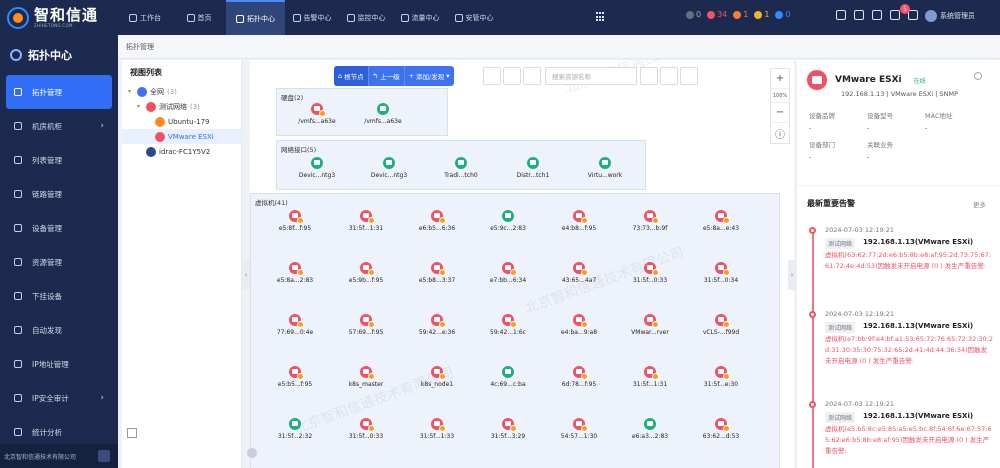  Describe the element at coordinates (59, 17) in the screenshot. I see `logo: 智和信通 ZHIHETONG.COM` at that location.